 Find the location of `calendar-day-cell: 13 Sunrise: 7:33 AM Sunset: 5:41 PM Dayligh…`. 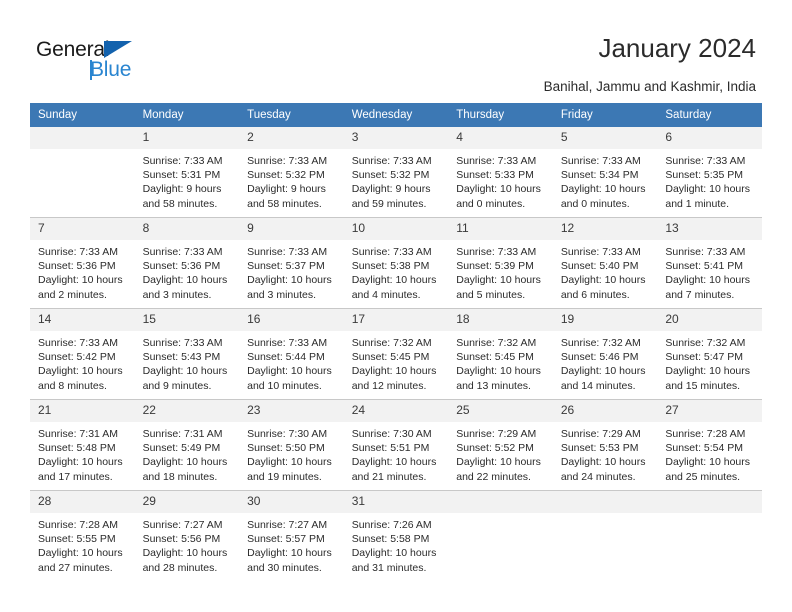

calendar-day-cell: 13 Sunrise: 7:33 AM Sunset: 5:41 PM Dayligh… is located at coordinates (709, 263).